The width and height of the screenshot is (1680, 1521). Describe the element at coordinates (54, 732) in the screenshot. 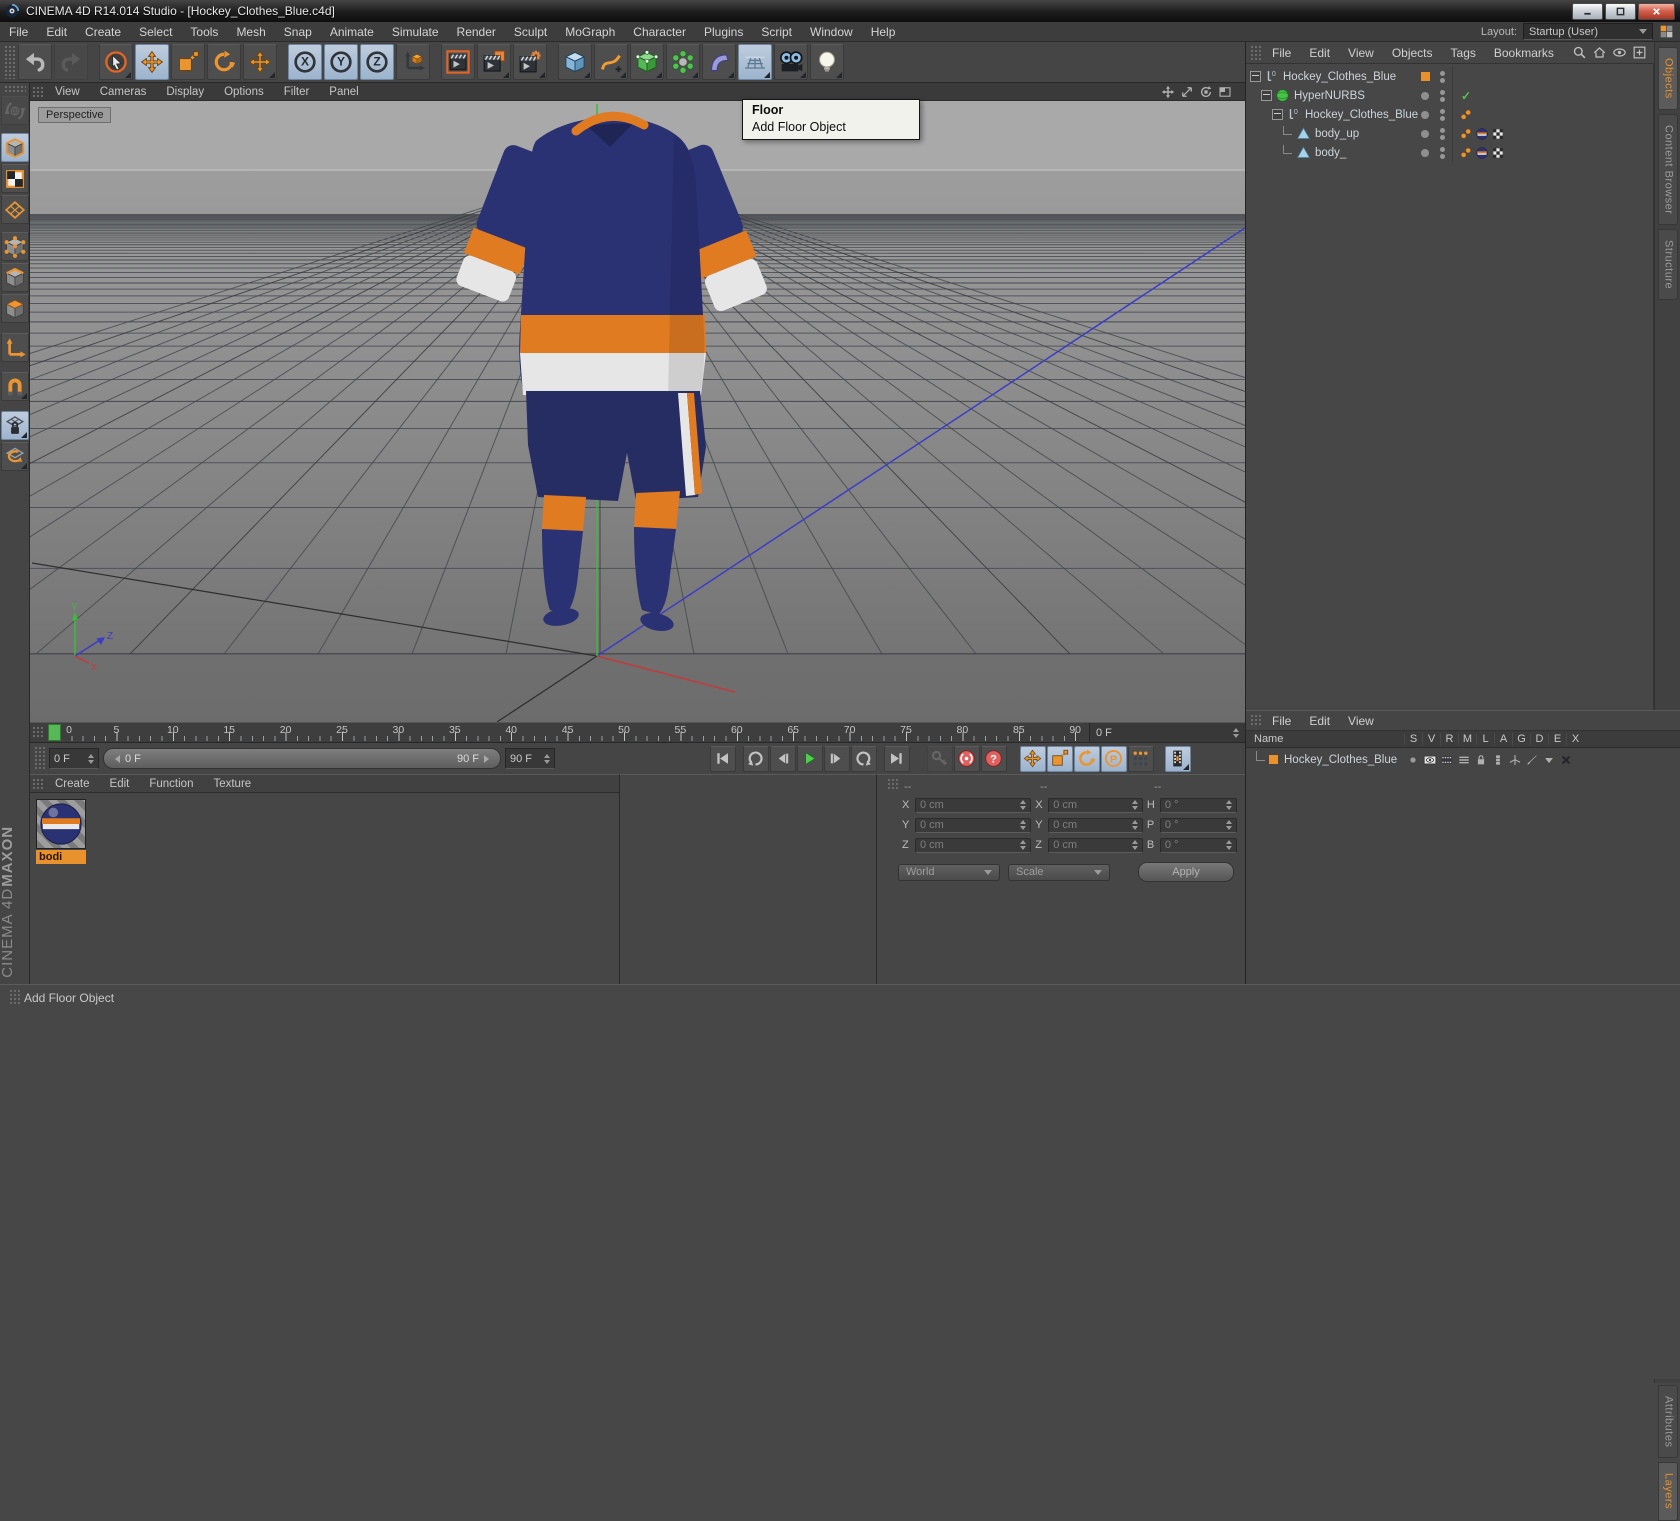

I see `playhead` at that location.